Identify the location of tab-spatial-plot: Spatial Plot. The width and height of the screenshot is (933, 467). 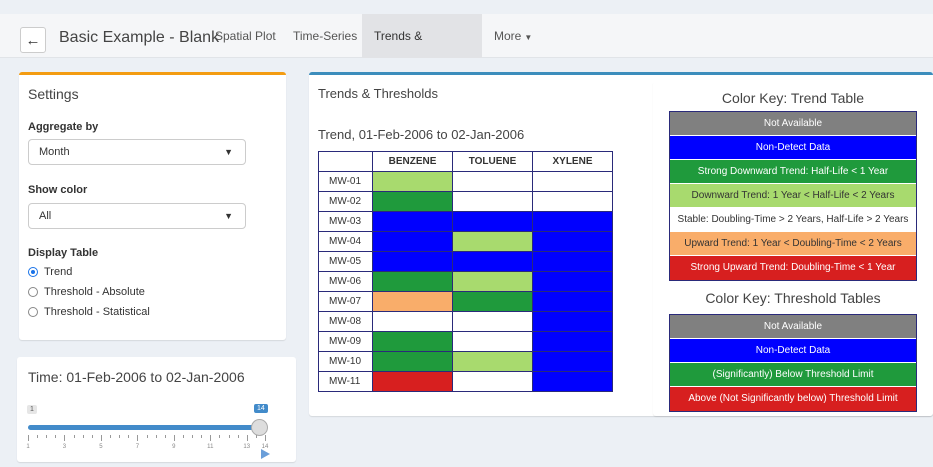
(245, 36).